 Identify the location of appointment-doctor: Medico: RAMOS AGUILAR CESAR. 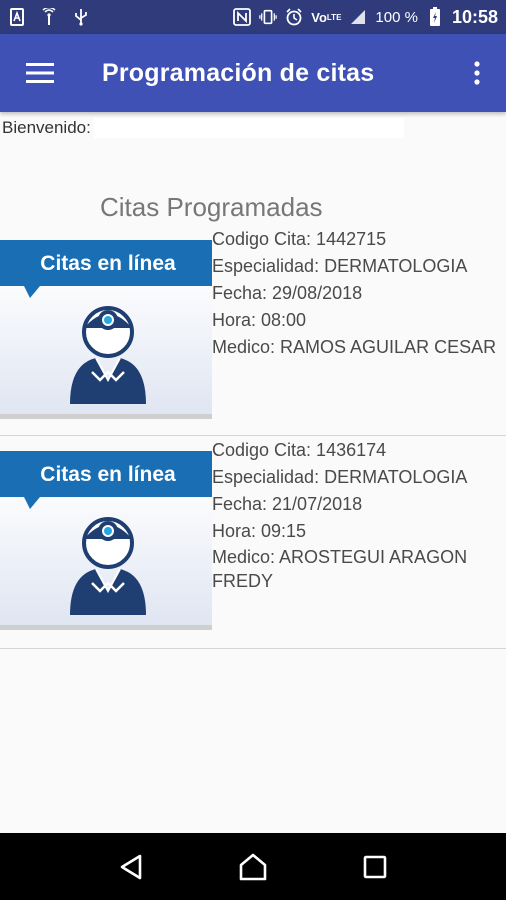
(354, 347).